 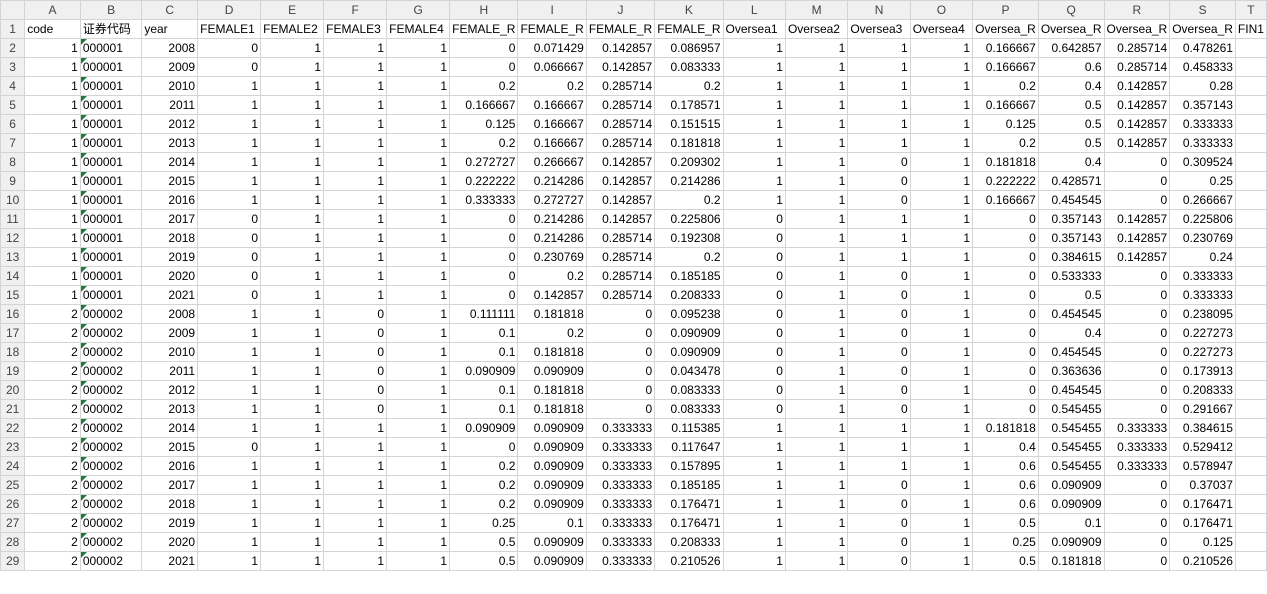 What do you see at coordinates (1250, 86) in the screenshot?
I see `cell-t4` at bounding box center [1250, 86].